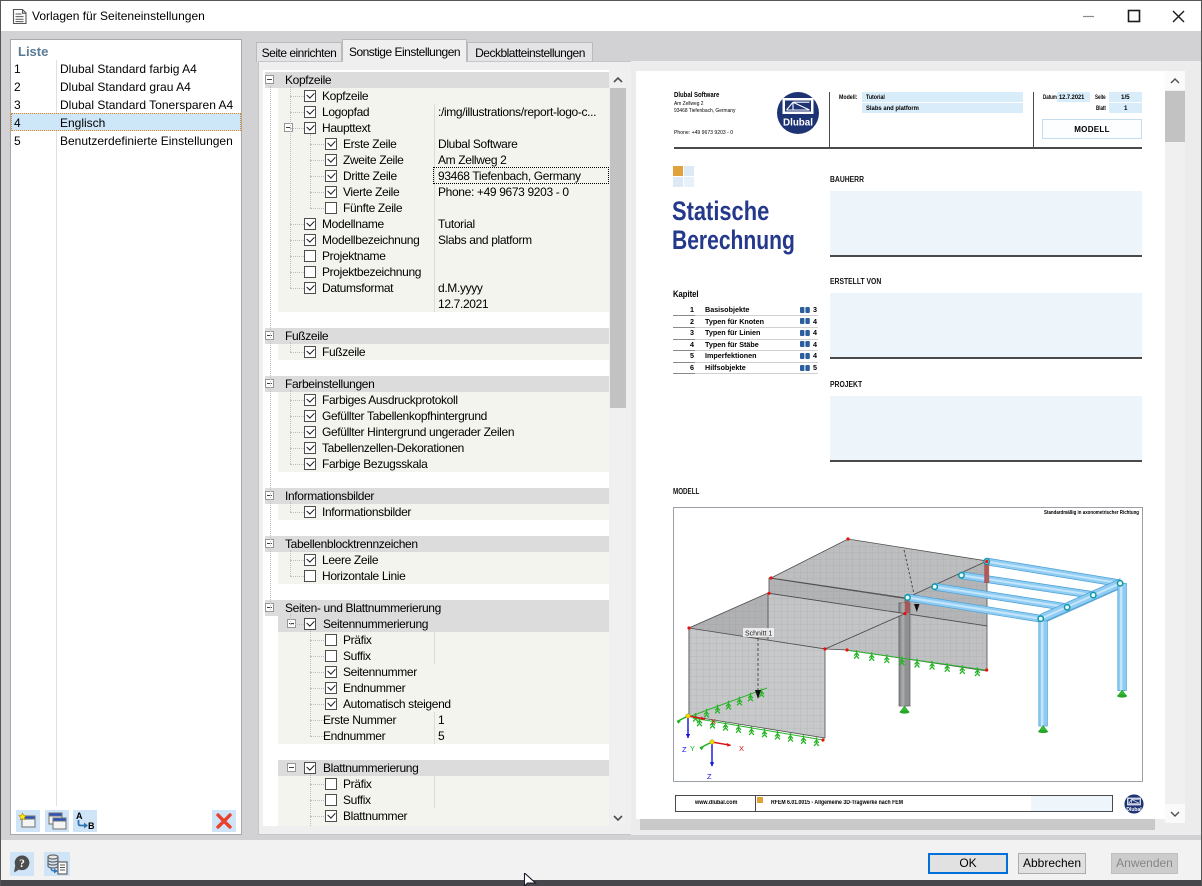 This screenshot has width=1202, height=886. What do you see at coordinates (758, 634) in the screenshot?
I see `svg-text: Schnitt 1` at bounding box center [758, 634].